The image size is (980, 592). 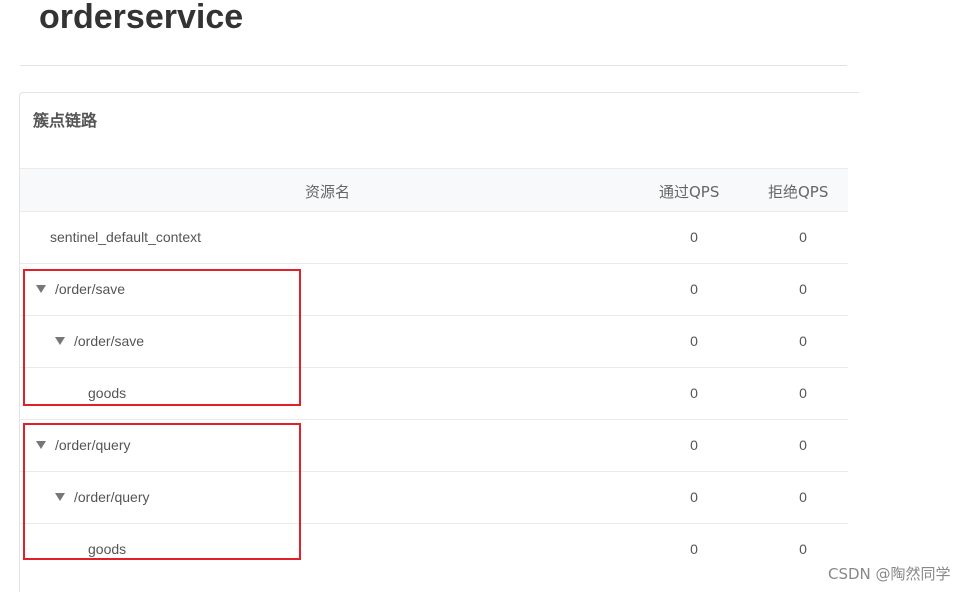 What do you see at coordinates (434, 190) in the screenshot?
I see `table-header: 资源名 通过QPS 拒绝QPS` at bounding box center [434, 190].